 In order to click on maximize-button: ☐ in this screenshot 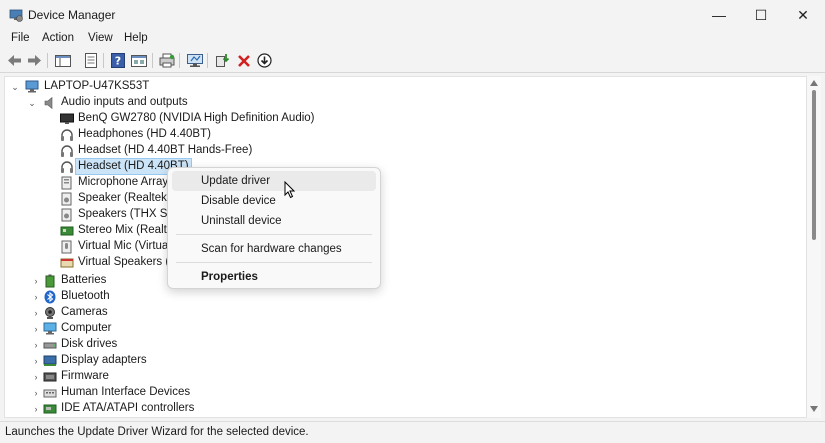, I will do `click(761, 15)`.